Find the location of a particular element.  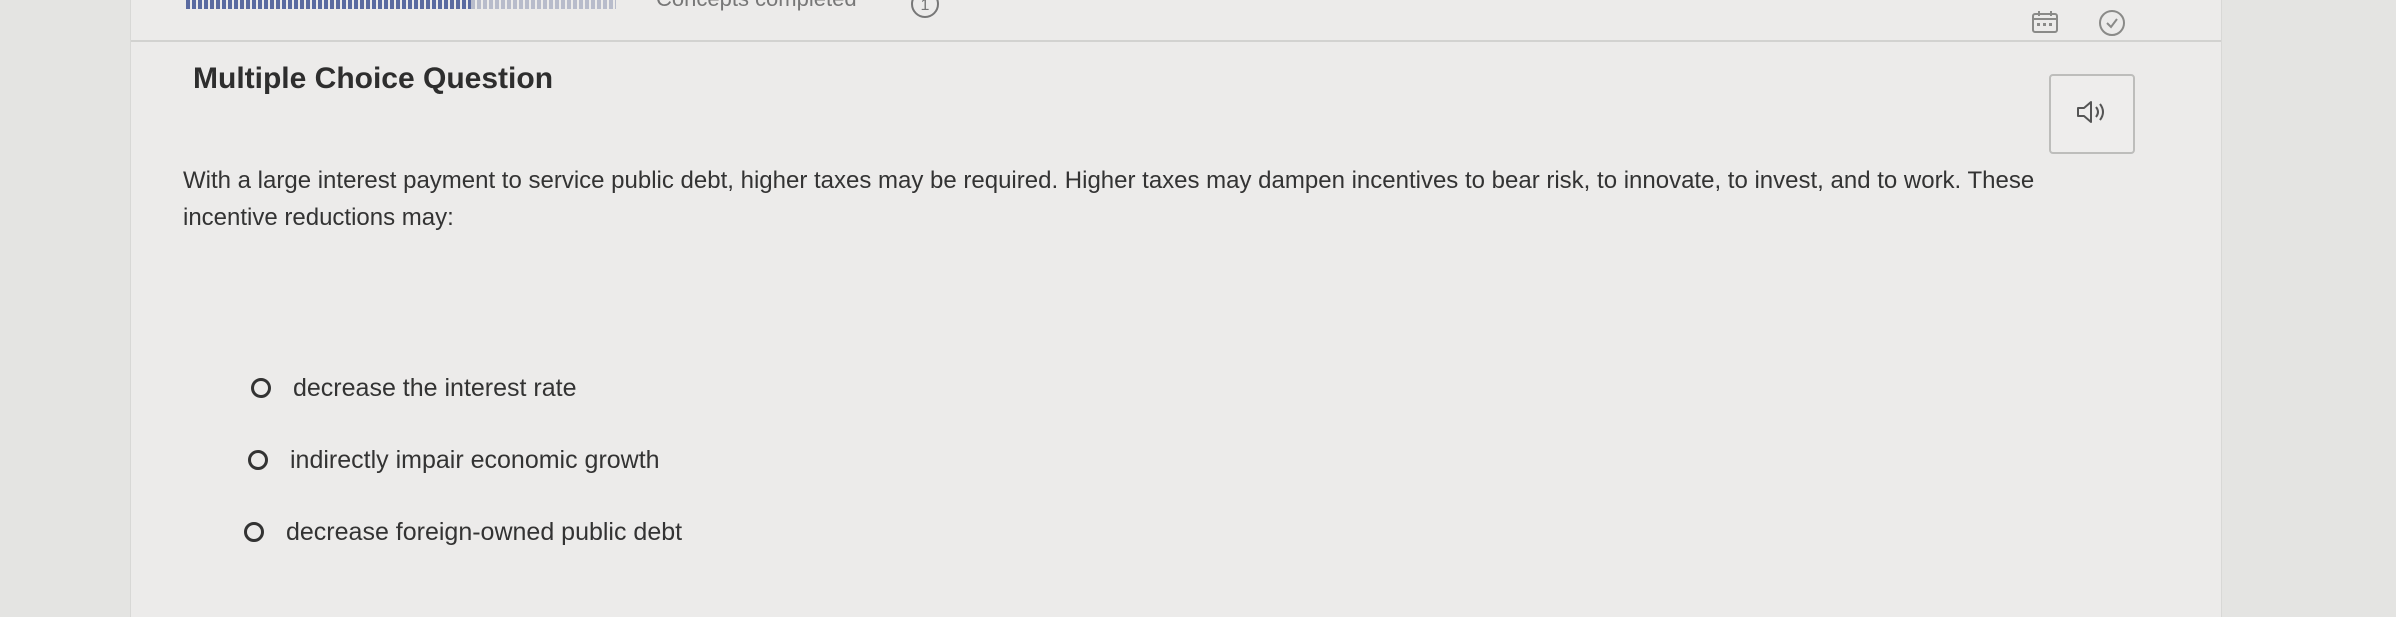

calendar-icon is located at coordinates (2045, 22).